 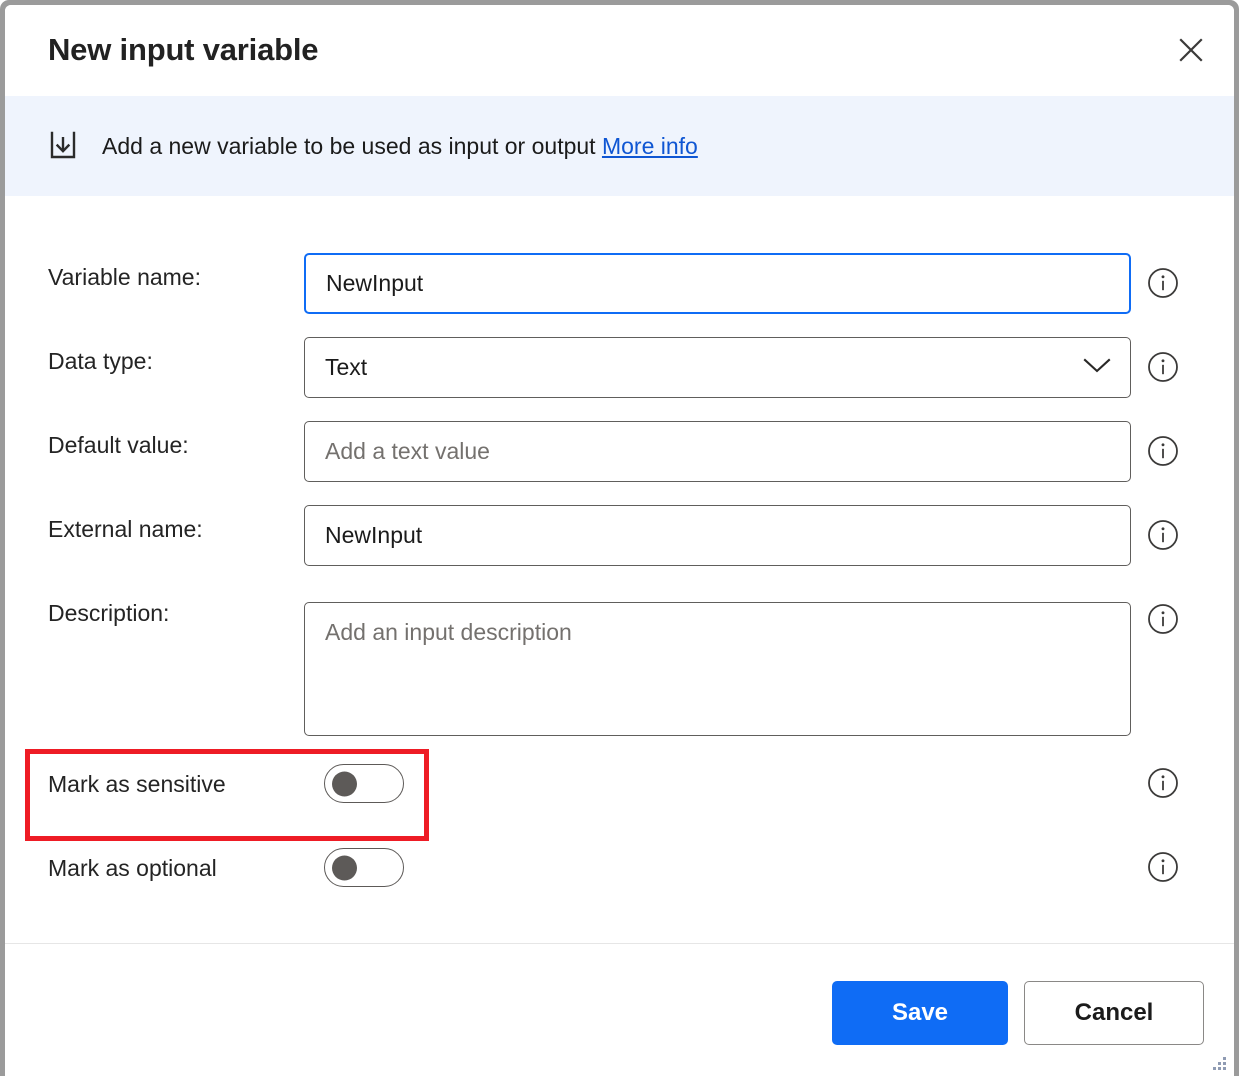 I want to click on toggle-mark-as-optional, so click(x=364, y=867).